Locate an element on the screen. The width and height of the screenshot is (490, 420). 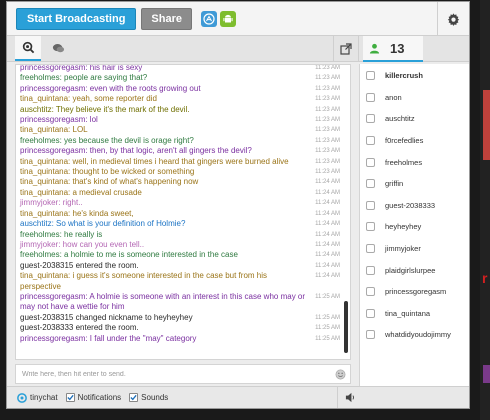
sounds-check is located at coordinates (134, 397).